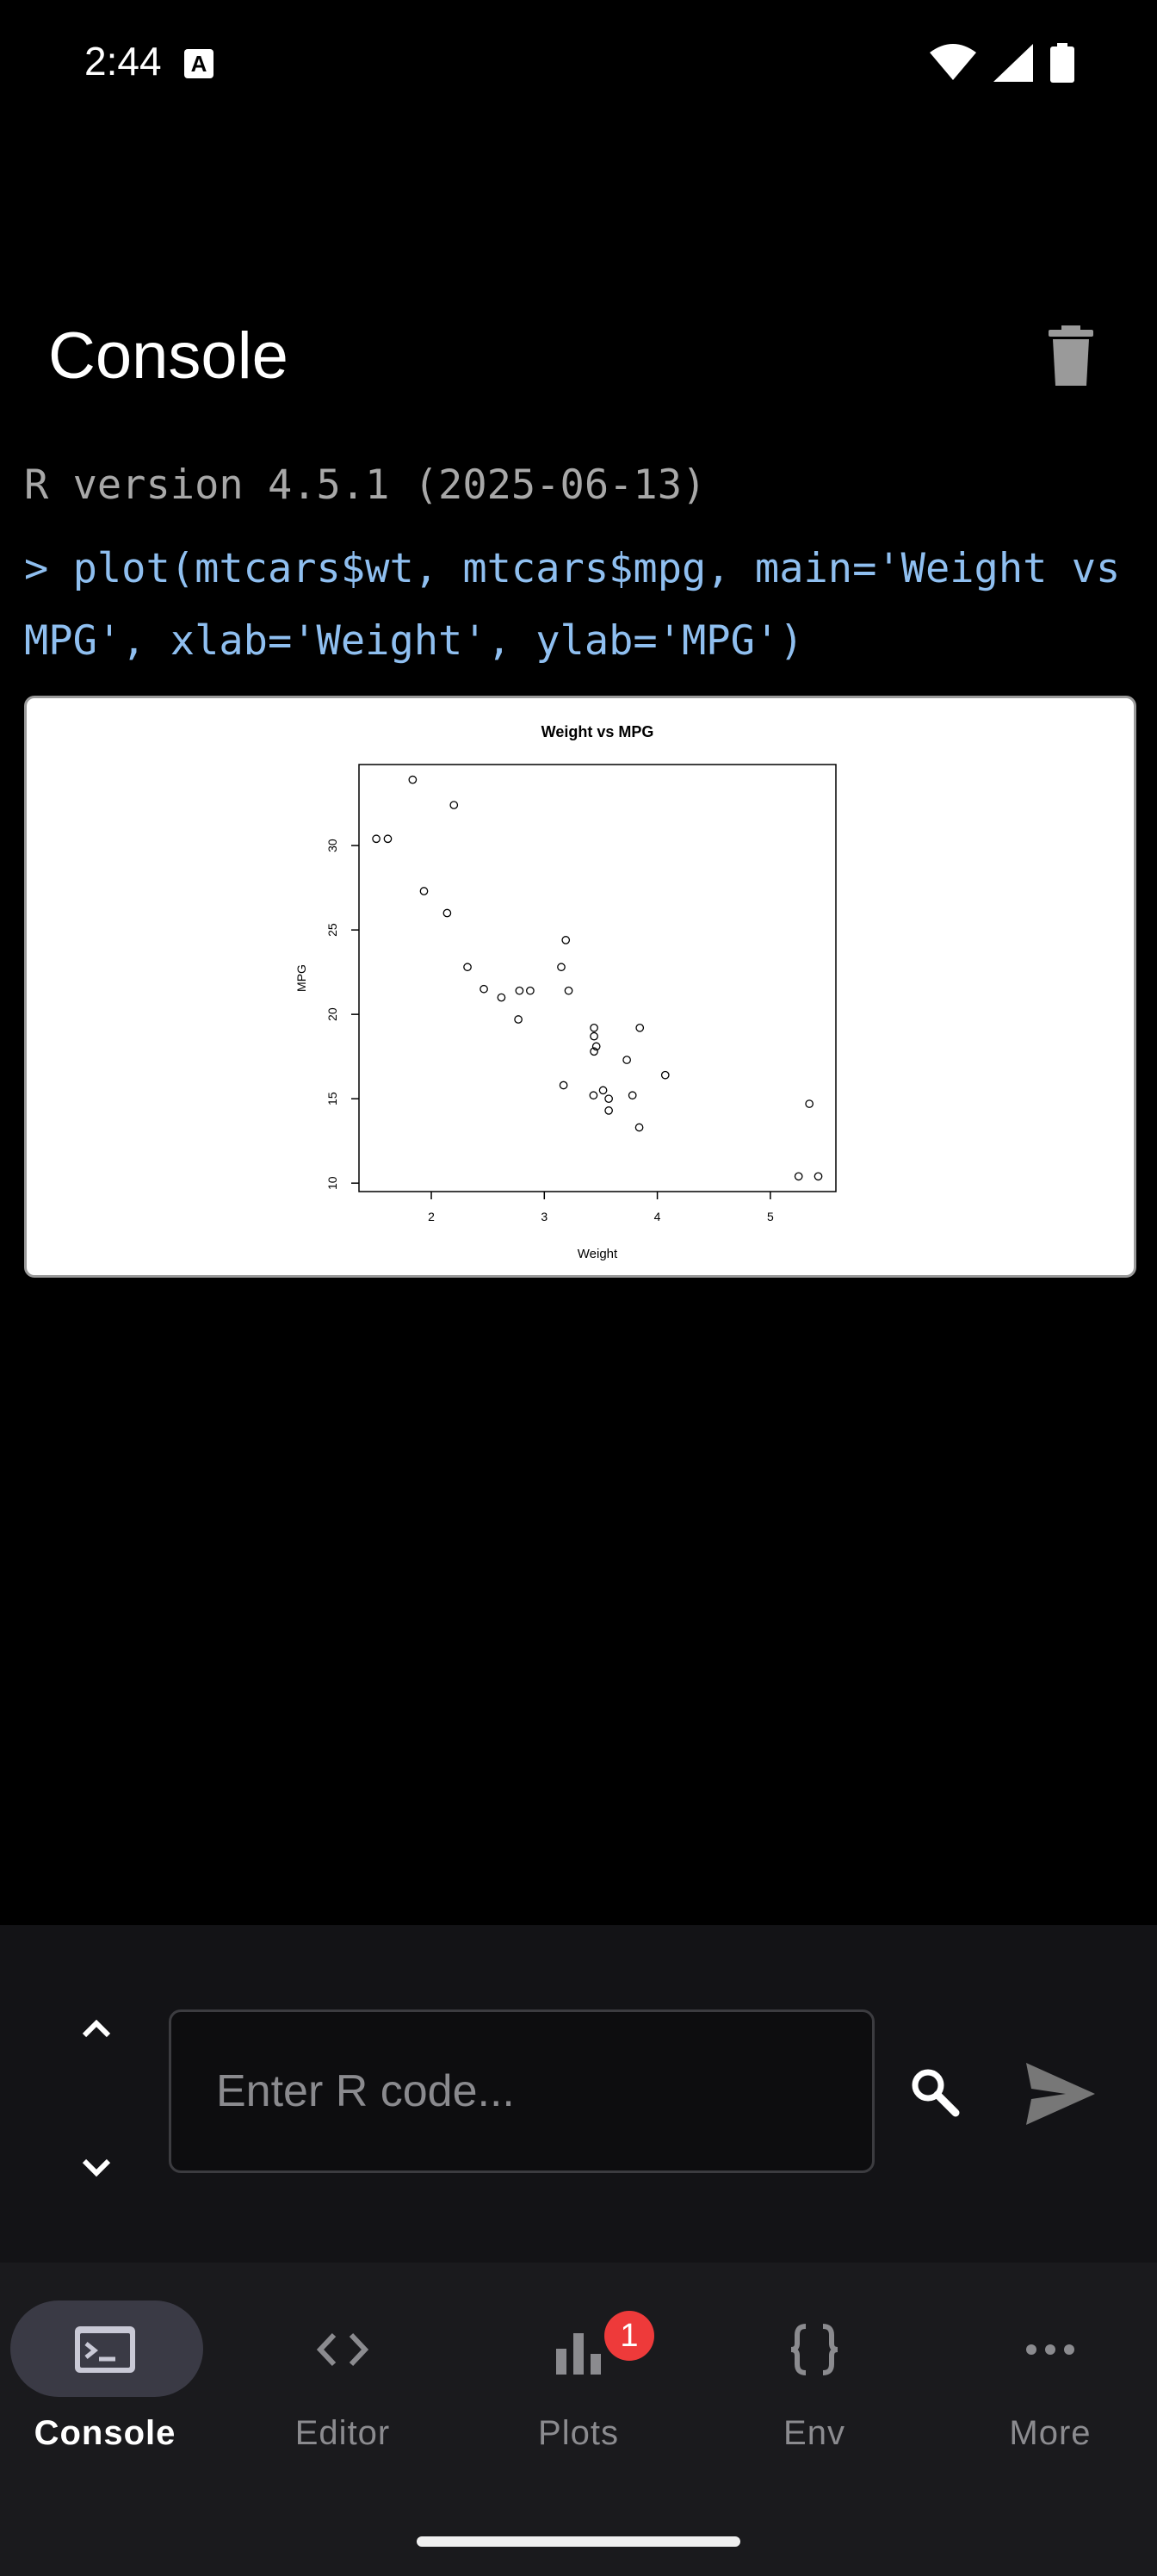 Image resolution: width=1157 pixels, height=2576 pixels. What do you see at coordinates (814, 2386) in the screenshot?
I see `nav-env: Env` at bounding box center [814, 2386].